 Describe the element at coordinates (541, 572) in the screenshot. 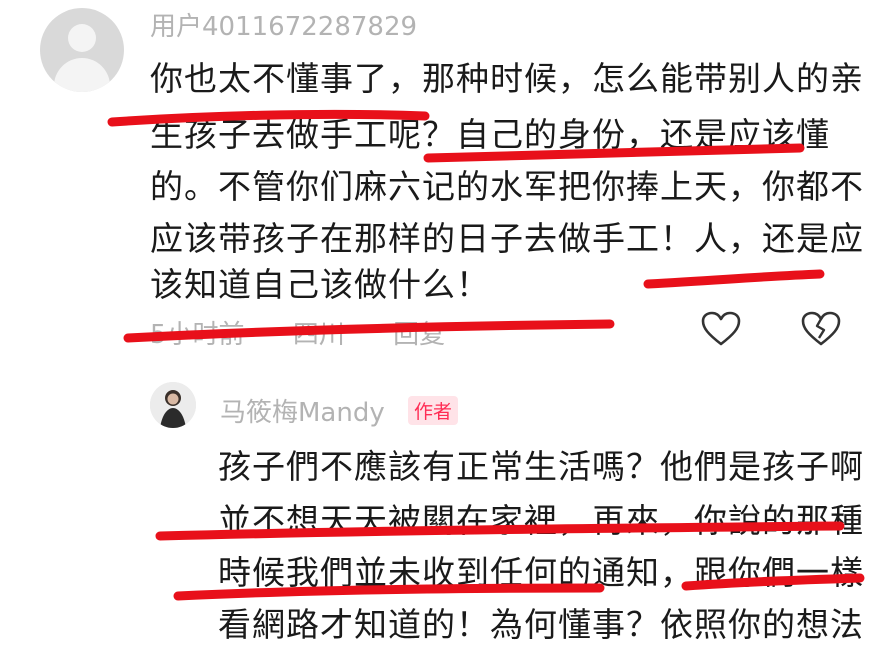

I see `reply-text-line: 時候我們並未收到任何的通知，跟你們一樣` at that location.